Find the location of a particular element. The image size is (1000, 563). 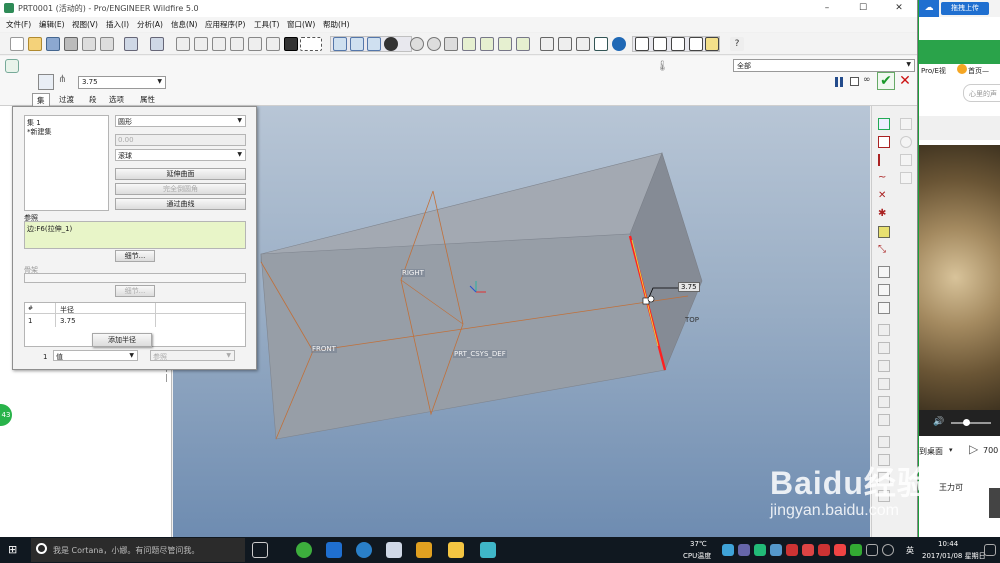

analysis-icon is located at coordinates (884, 232).